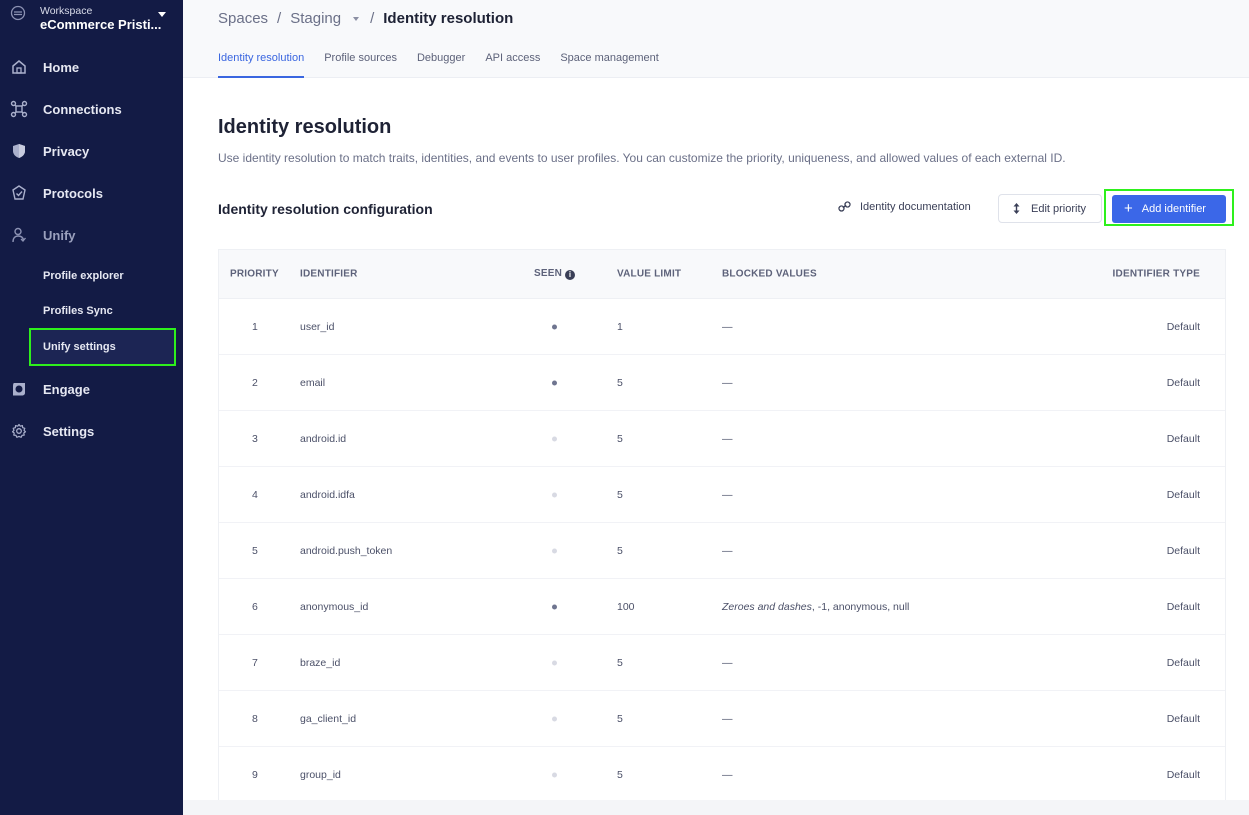  I want to click on cell-blocked-values: Zeroes and dashes, -1, anonymous, null, so click(815, 607).